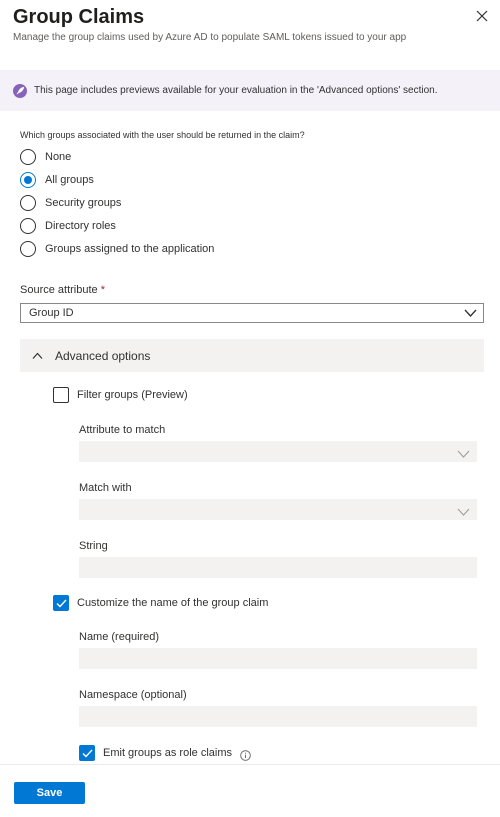  Describe the element at coordinates (278, 509) in the screenshot. I see `match-with-select` at that location.